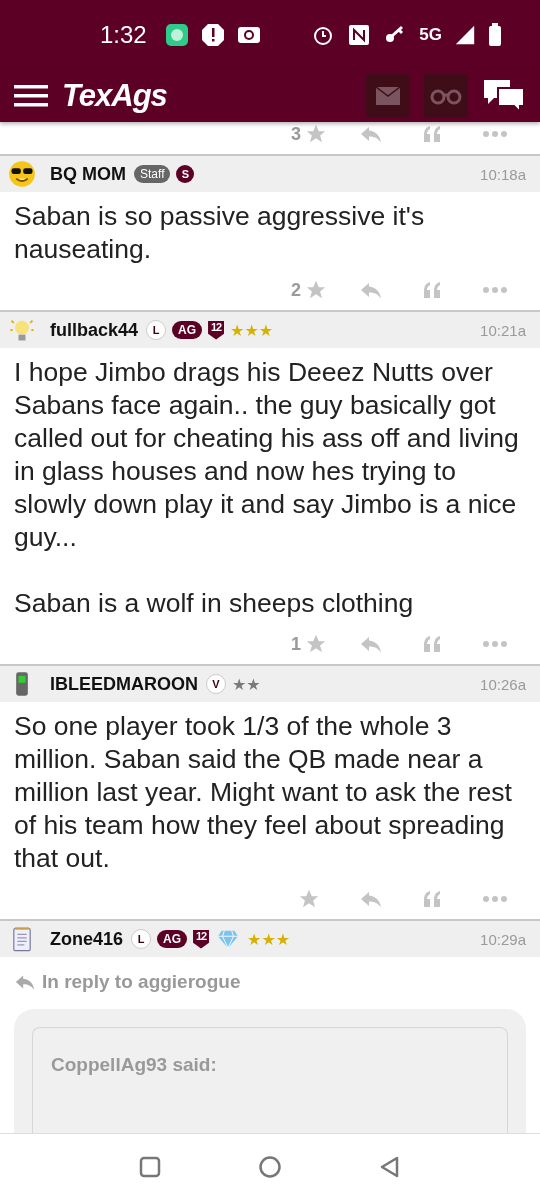 This screenshot has height=1200, width=540. What do you see at coordinates (123, 35) in the screenshot?
I see `status-time: 1:32` at bounding box center [123, 35].